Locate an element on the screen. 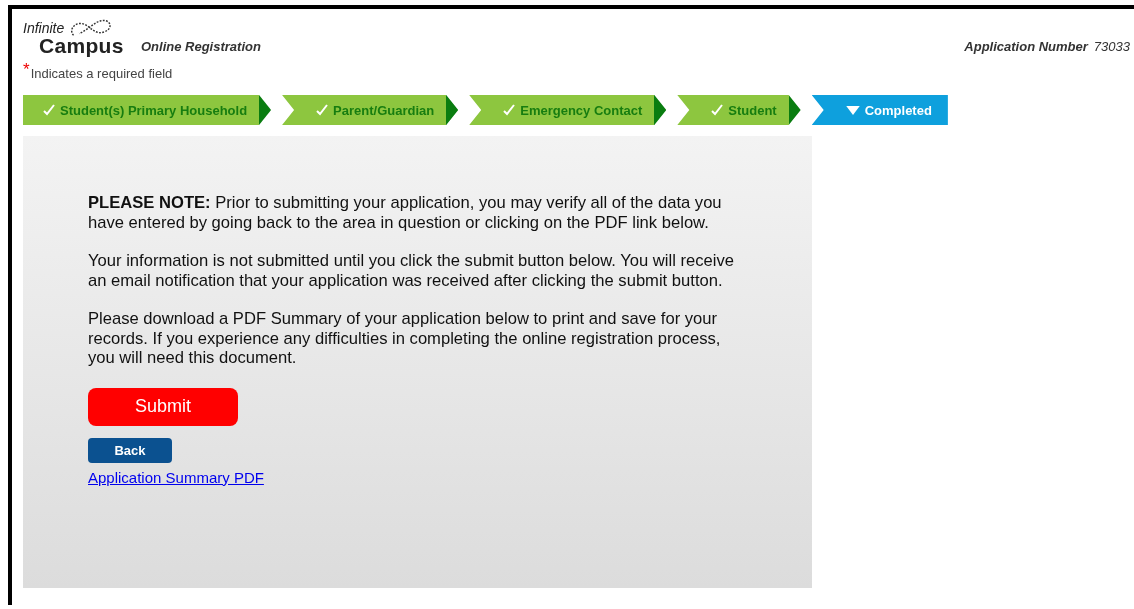 Image resolution: width=1134 pixels, height=609 pixels. submit-button: Submit is located at coordinates (163, 406).